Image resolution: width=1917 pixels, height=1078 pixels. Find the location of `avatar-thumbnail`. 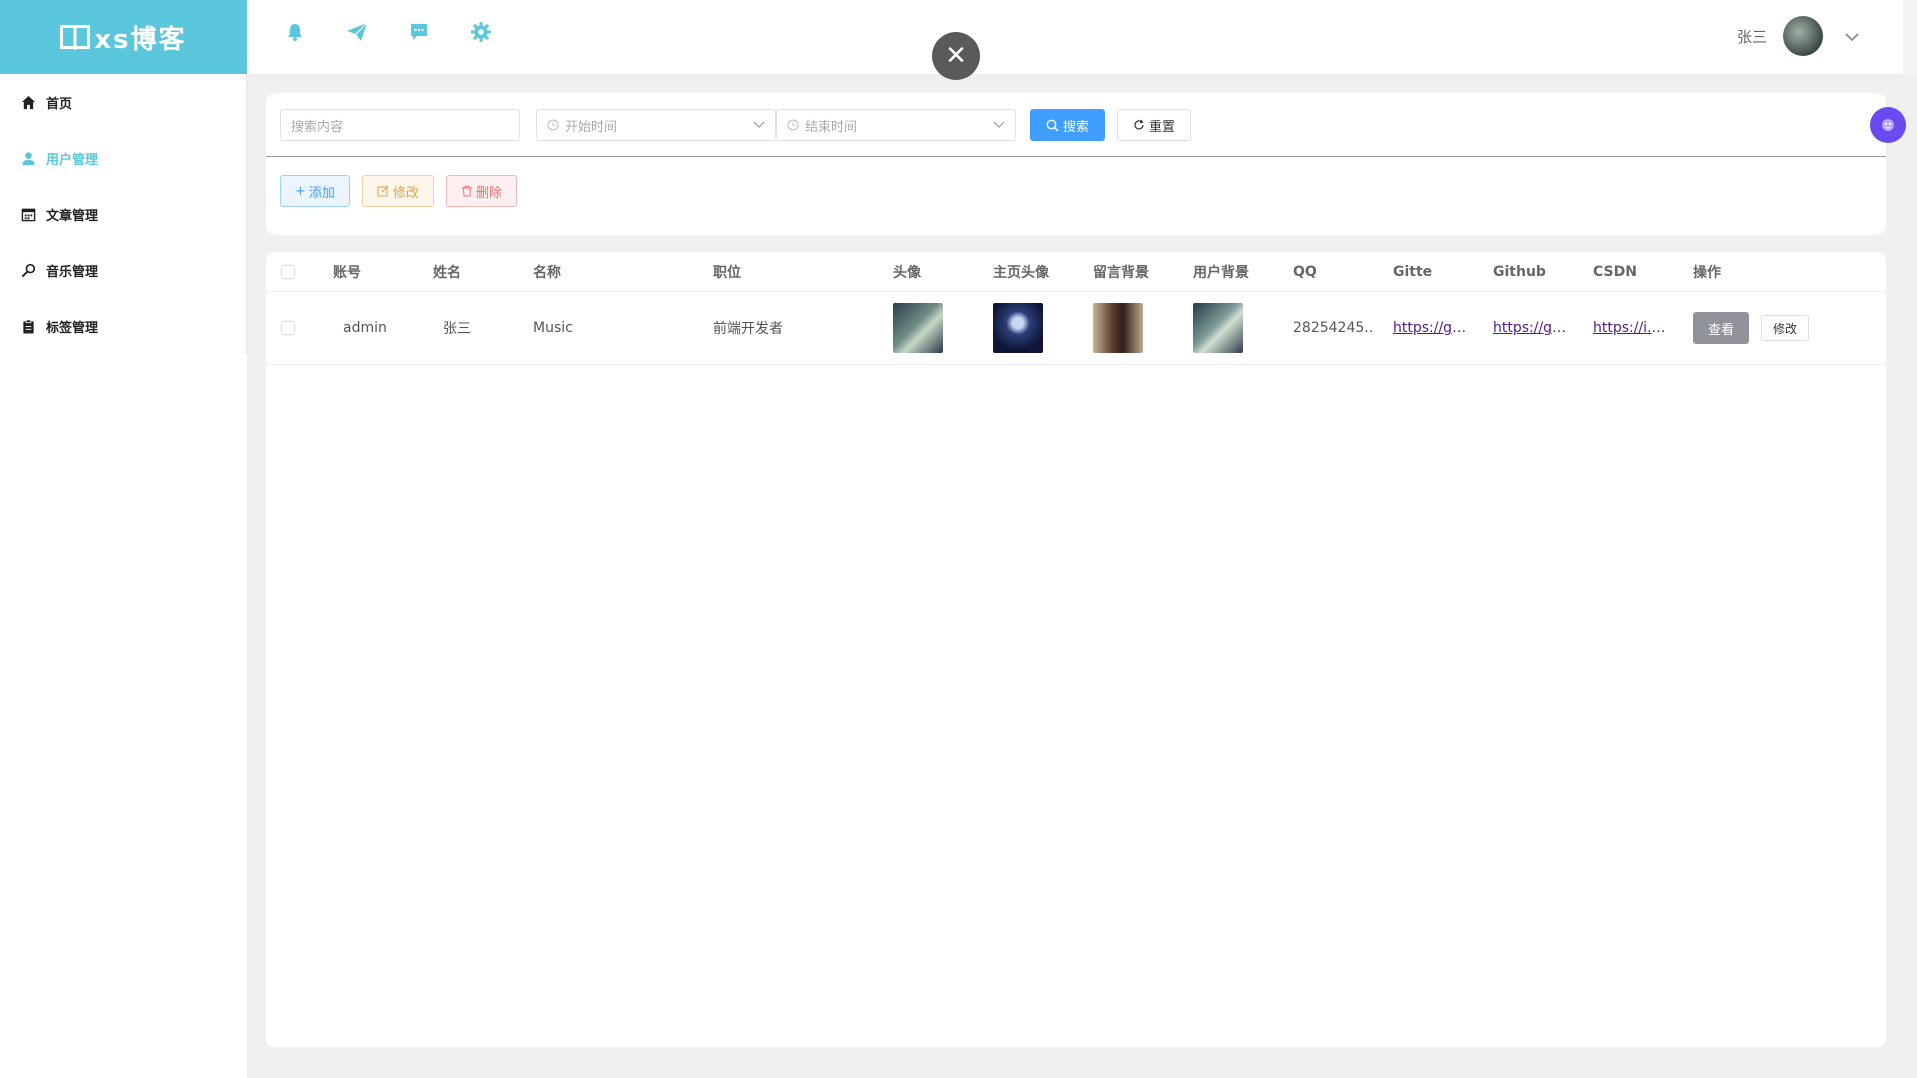

avatar-thumbnail is located at coordinates (918, 328).